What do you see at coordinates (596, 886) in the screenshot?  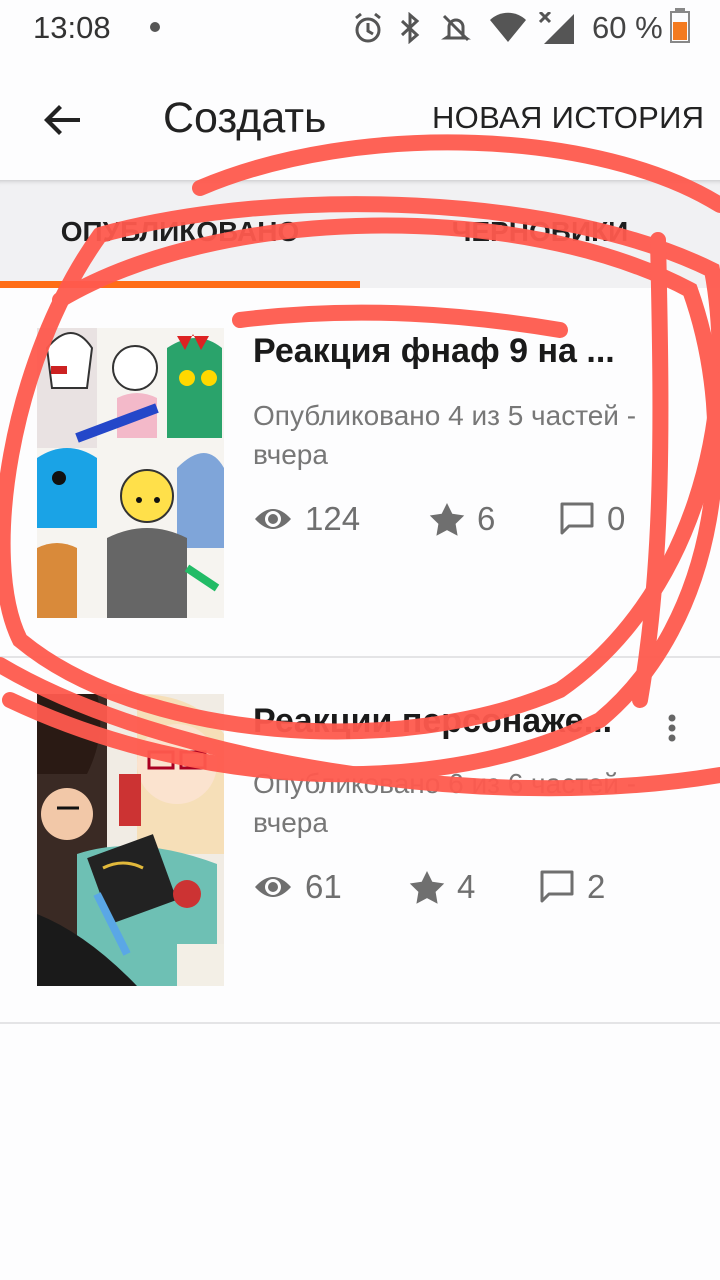 I see `comments-count: 2` at bounding box center [596, 886].